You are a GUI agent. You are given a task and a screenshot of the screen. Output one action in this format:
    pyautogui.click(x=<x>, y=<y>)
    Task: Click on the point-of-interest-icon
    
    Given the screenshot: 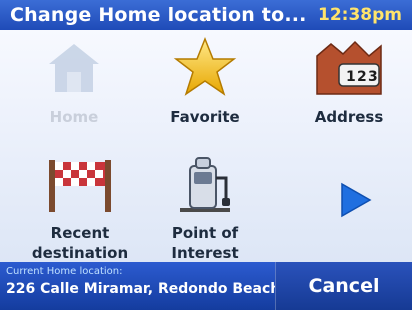 What is the action you would take?
    pyautogui.click(x=205, y=184)
    